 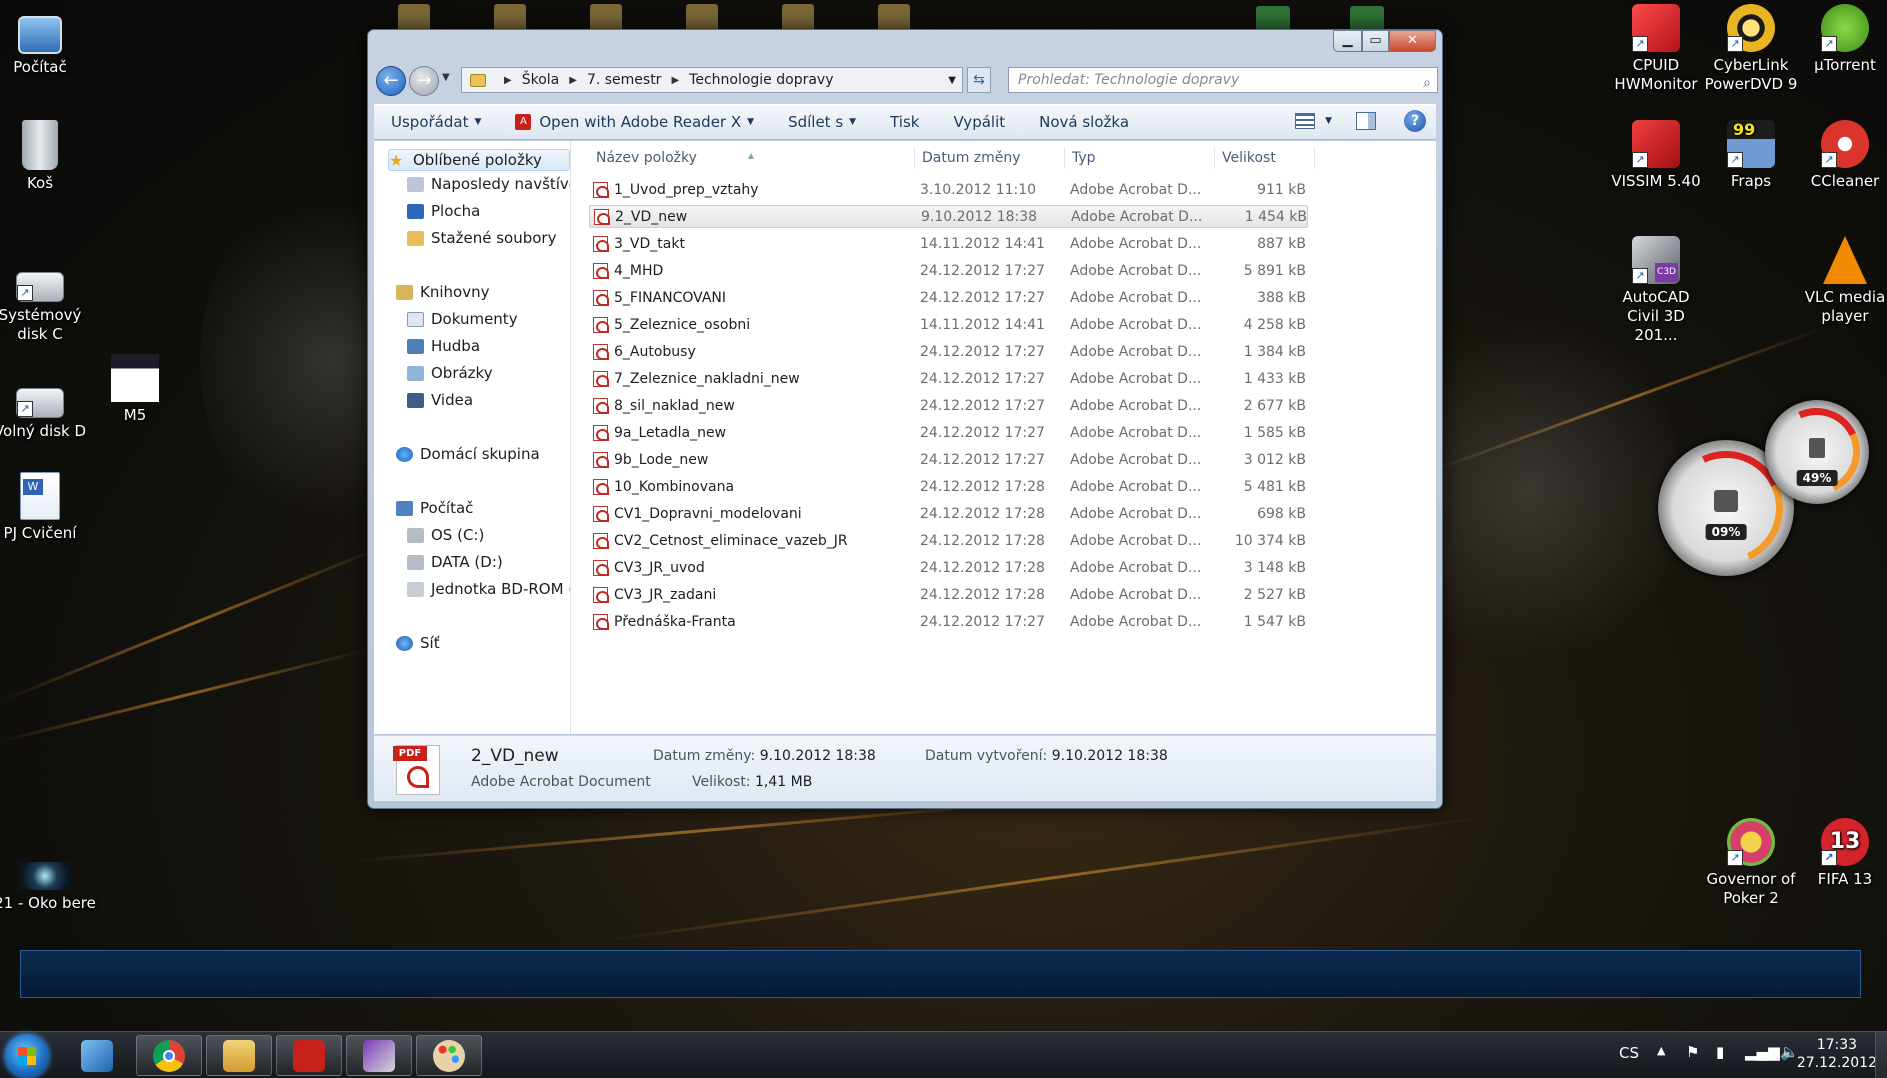 I want to click on nav-favorites: ★ Oblíbené položky, so click(x=479, y=160).